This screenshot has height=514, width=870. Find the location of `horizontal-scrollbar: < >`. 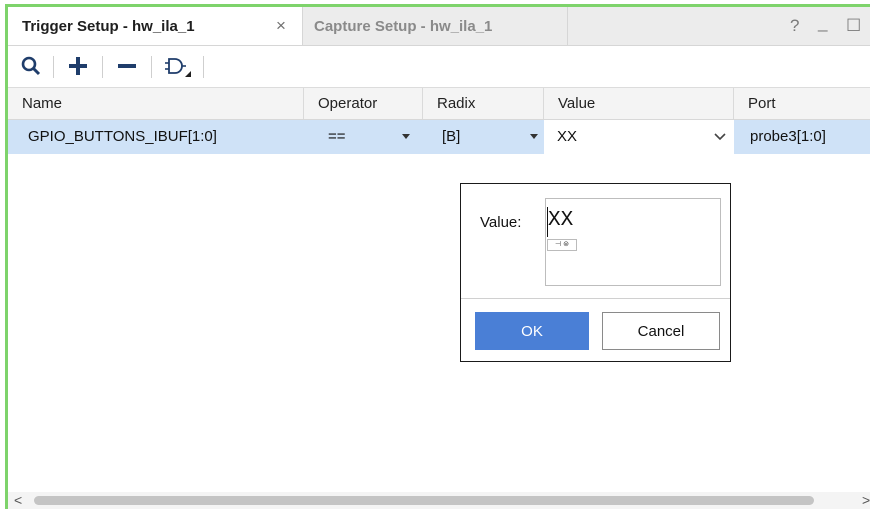

horizontal-scrollbar: < > is located at coordinates (439, 500).